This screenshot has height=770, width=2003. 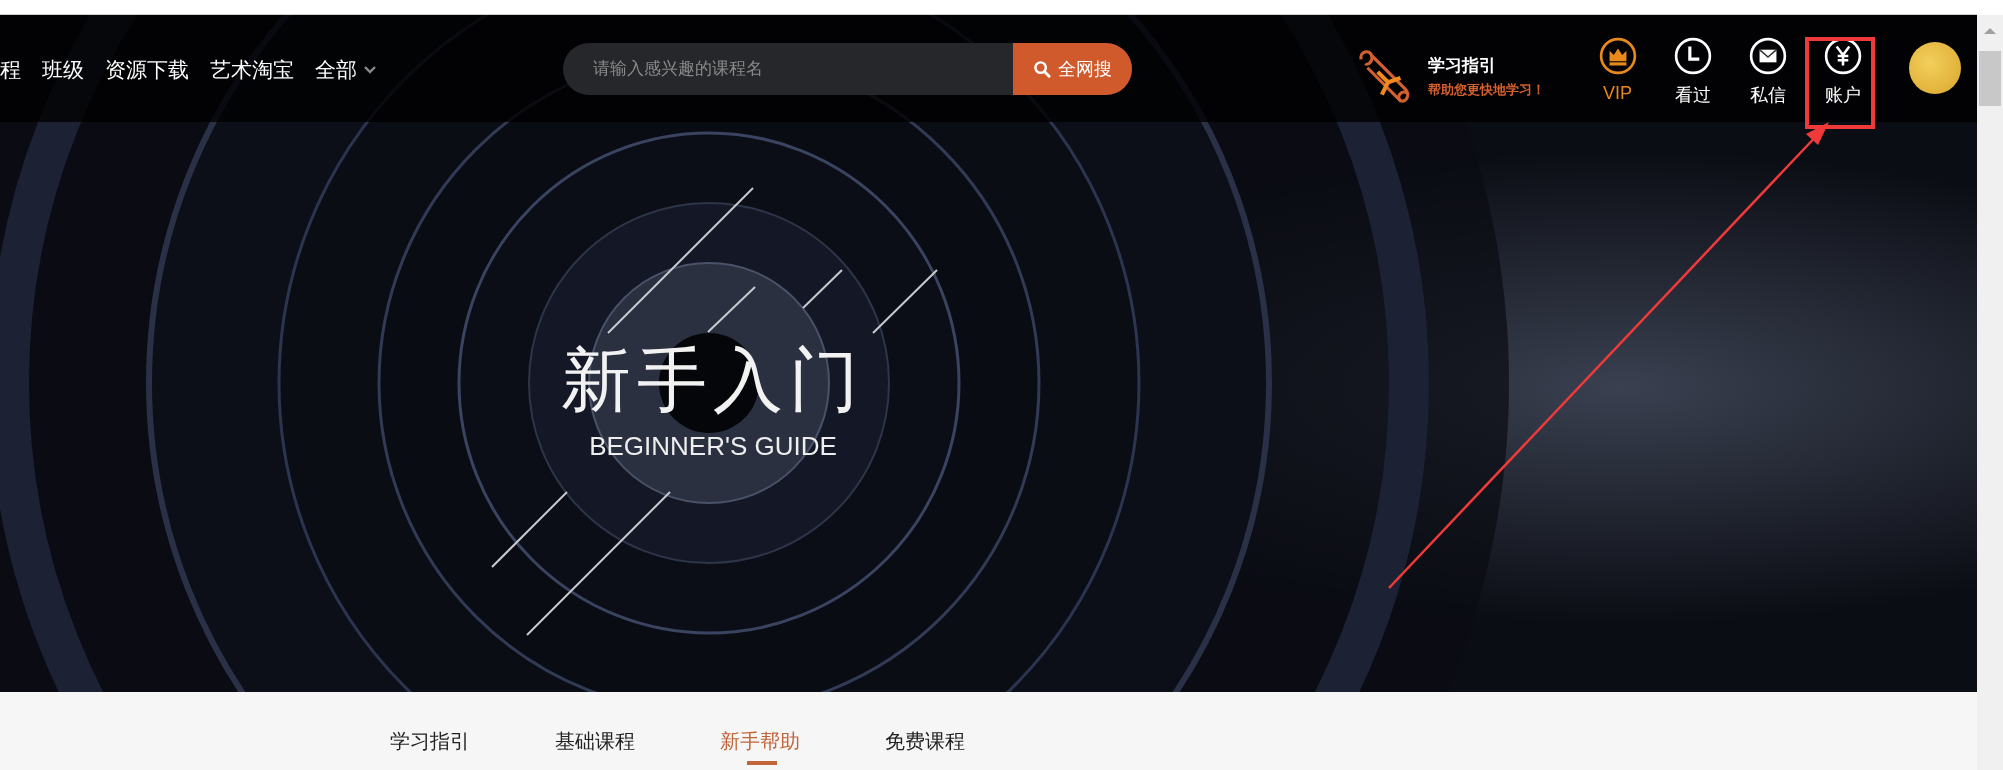 I want to click on search-field: 请输入感兴趣的课程名 全网搜, so click(x=847, y=69).